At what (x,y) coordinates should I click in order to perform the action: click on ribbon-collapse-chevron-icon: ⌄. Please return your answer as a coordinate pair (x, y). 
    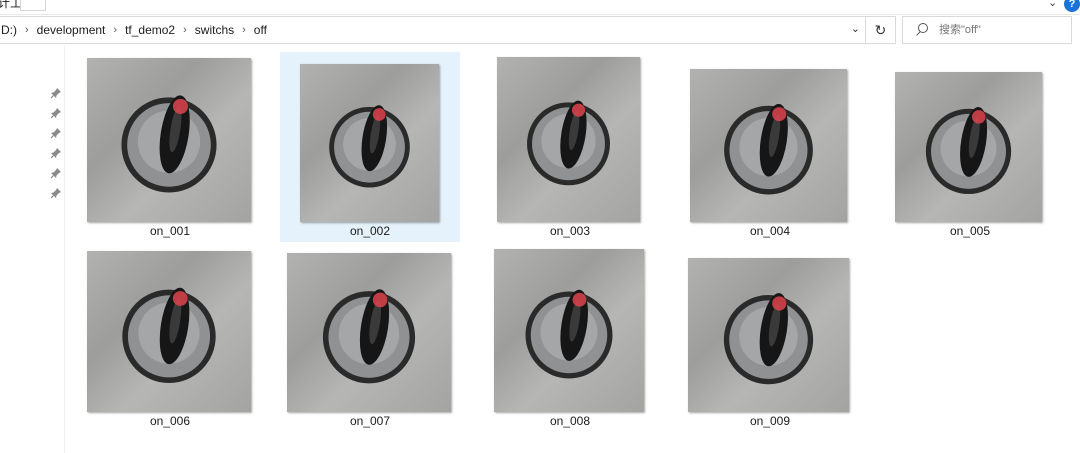
    Looking at the image, I should click on (1052, 4).